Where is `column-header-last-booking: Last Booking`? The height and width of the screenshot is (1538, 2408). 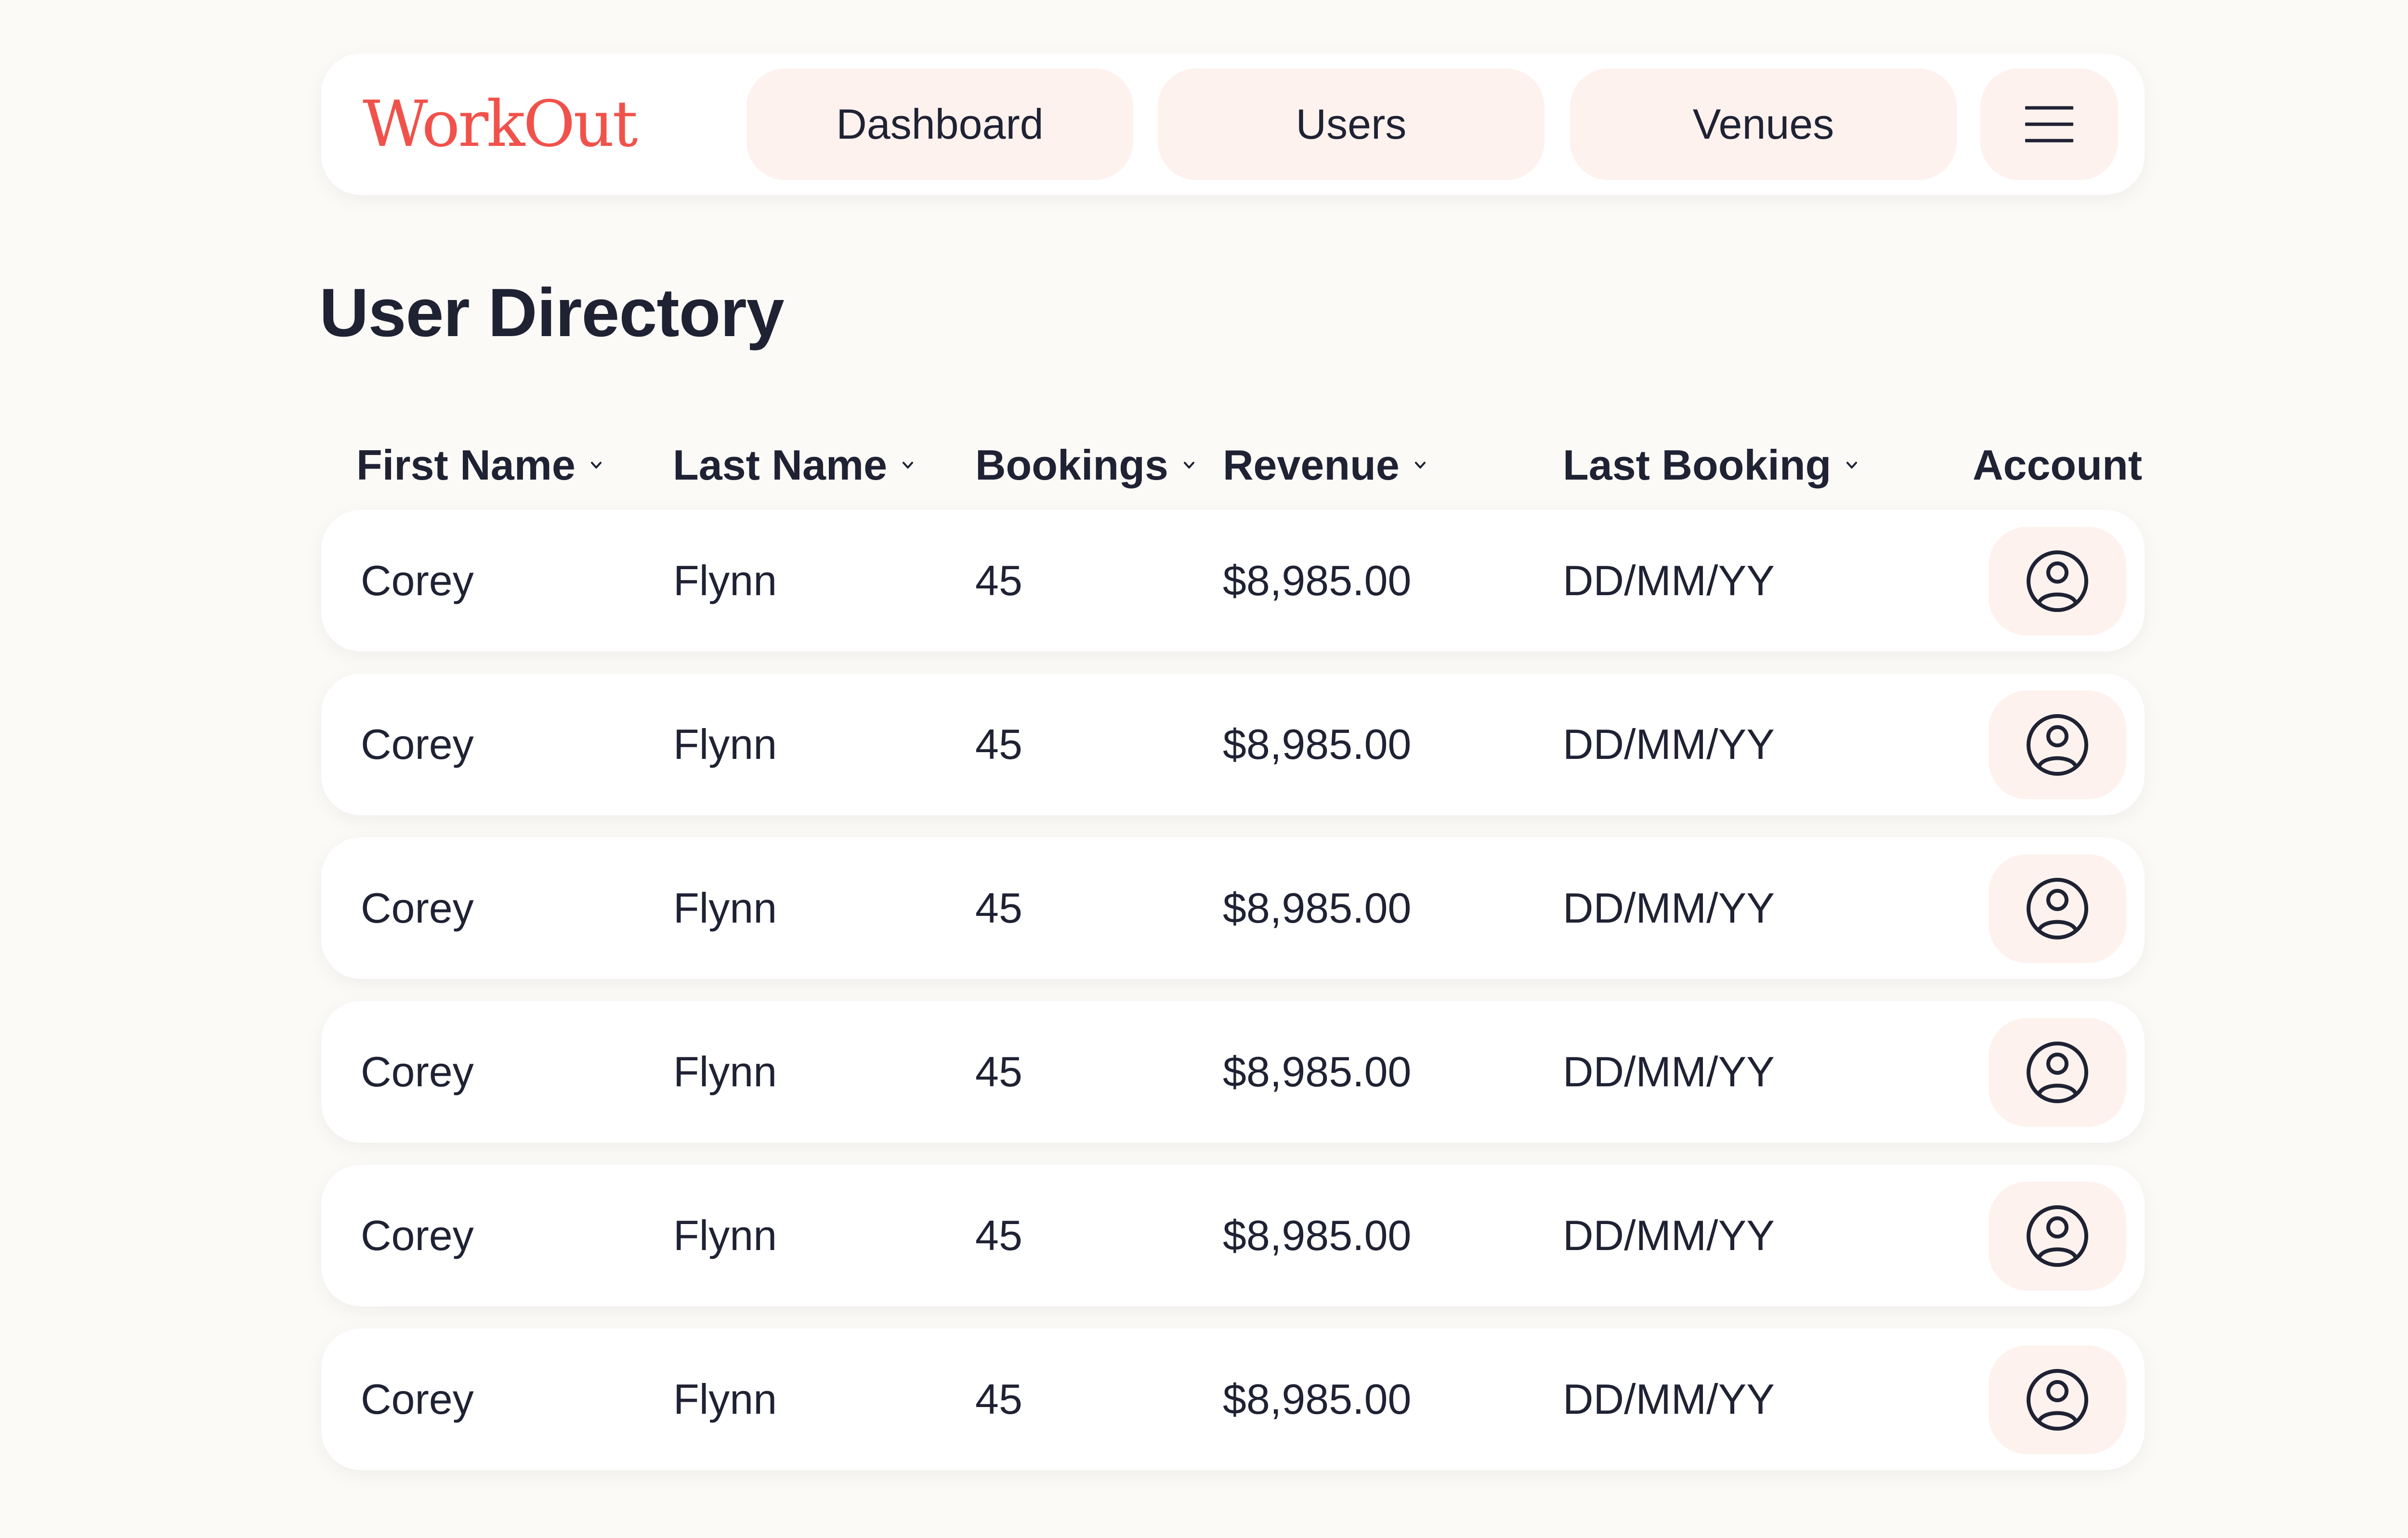
column-header-last-booking: Last Booking is located at coordinates (1710, 465).